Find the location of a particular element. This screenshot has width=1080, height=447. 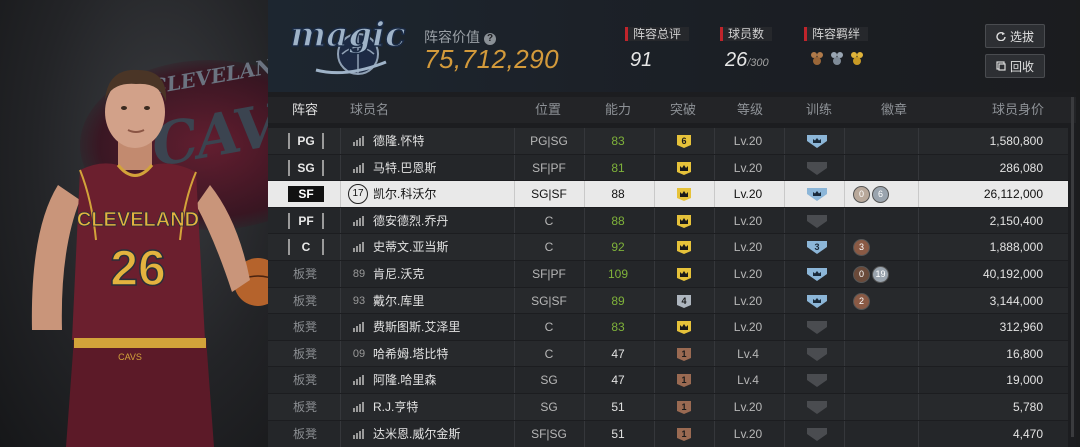

select-button: 选拔 is located at coordinates (1015, 36).